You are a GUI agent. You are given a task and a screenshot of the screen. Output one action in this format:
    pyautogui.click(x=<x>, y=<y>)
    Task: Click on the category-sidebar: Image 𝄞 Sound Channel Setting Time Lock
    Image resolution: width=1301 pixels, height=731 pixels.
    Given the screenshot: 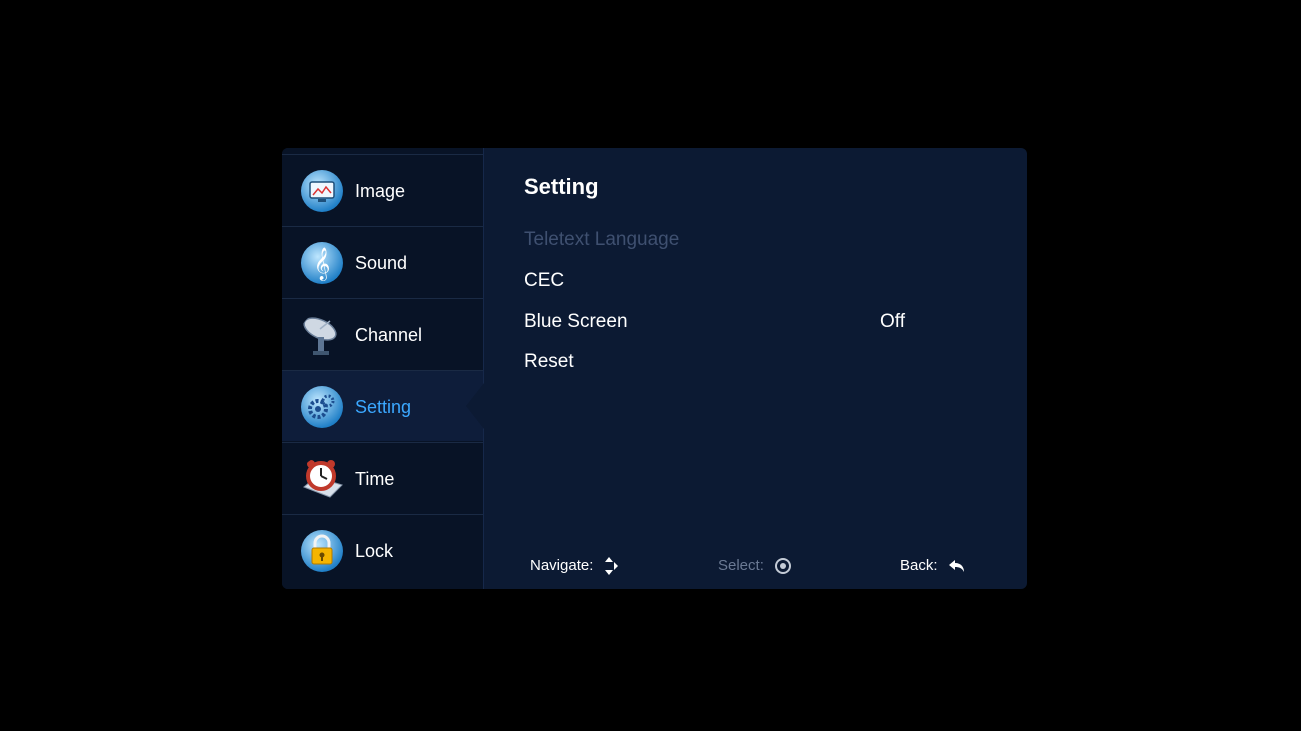 What is the action you would take?
    pyautogui.click(x=383, y=368)
    